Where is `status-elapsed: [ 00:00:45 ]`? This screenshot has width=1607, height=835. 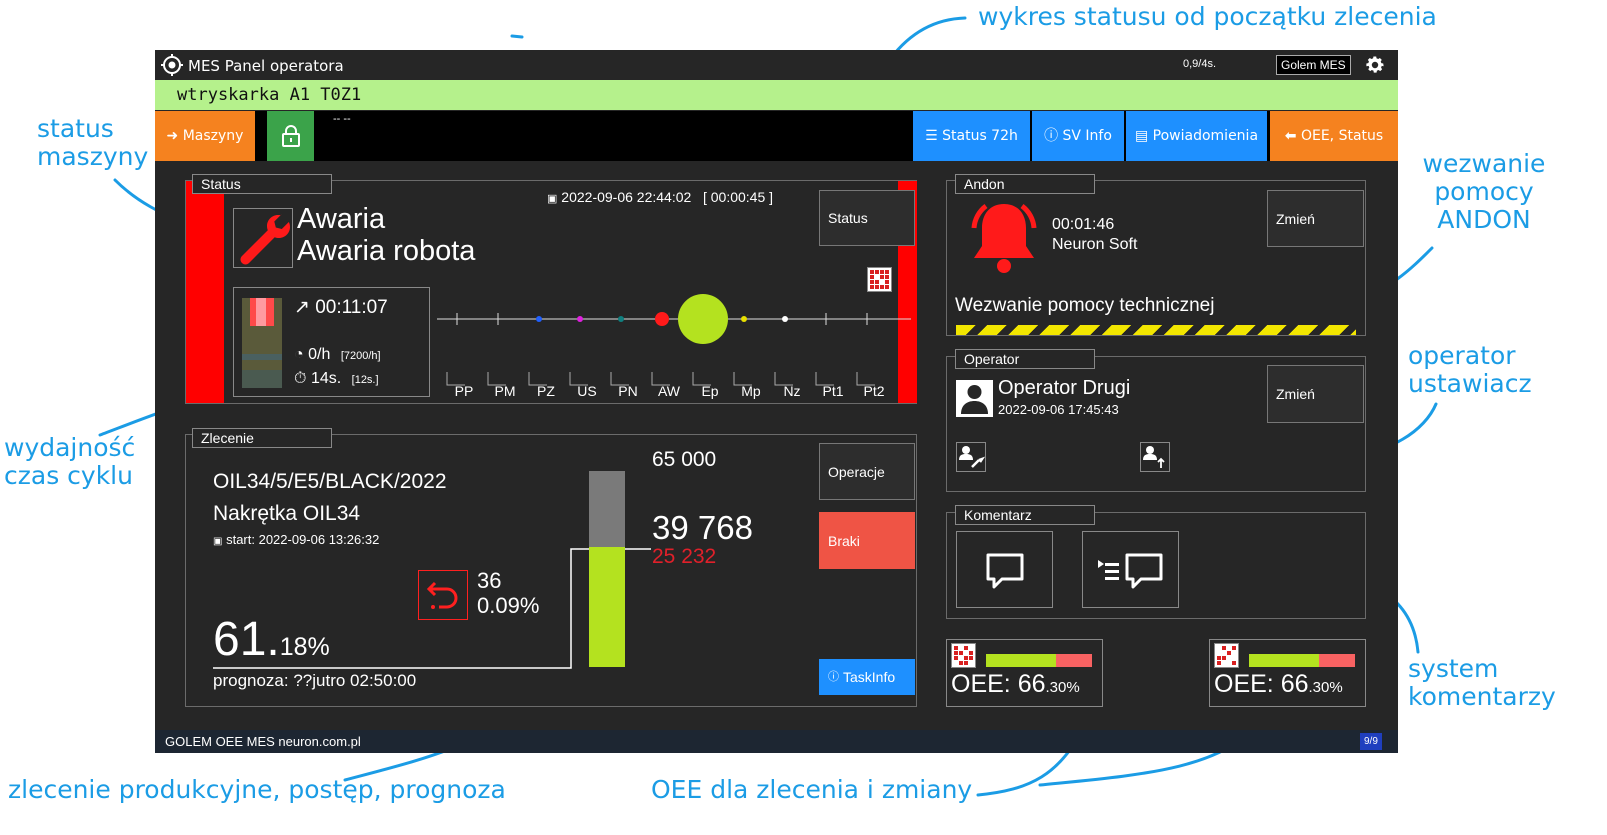
status-elapsed: [ 00:00:45 ] is located at coordinates (738, 197).